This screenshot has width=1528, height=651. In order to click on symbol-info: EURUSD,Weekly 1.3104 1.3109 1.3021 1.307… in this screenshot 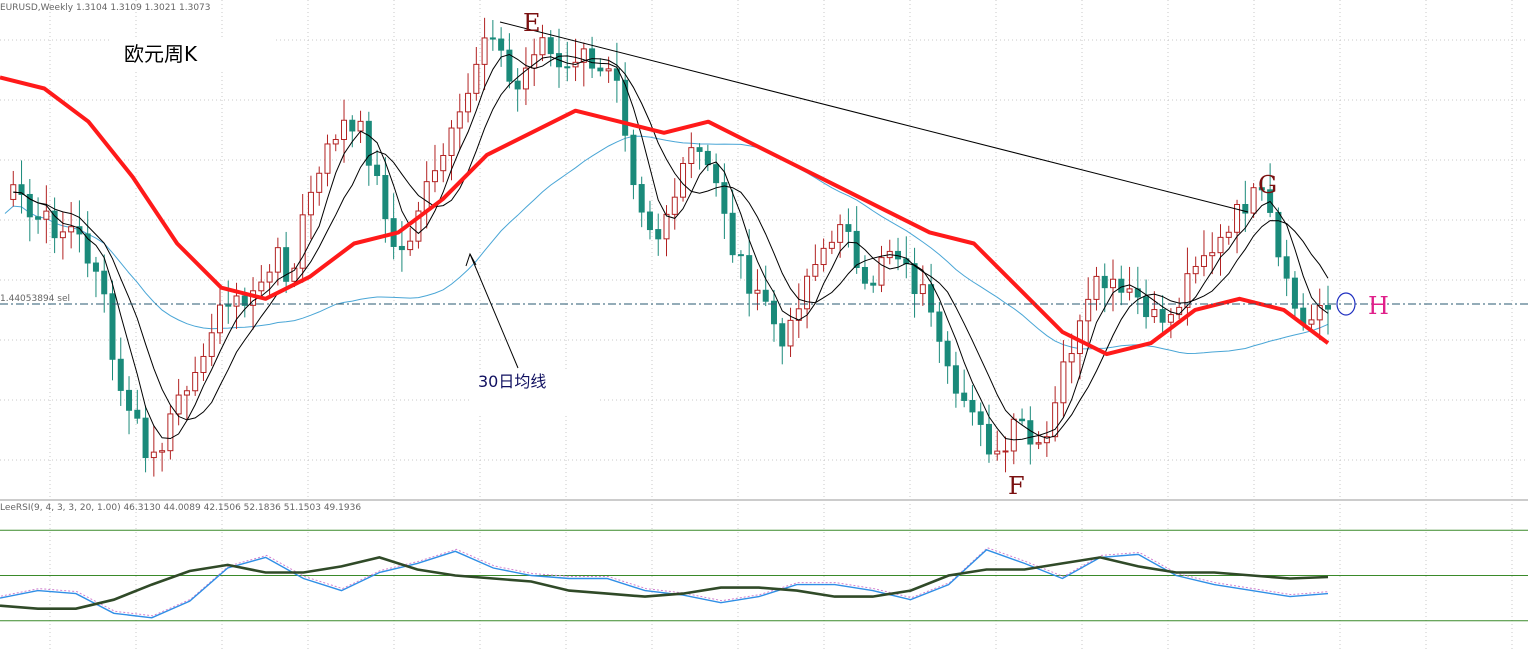, I will do `click(105, 8)`.